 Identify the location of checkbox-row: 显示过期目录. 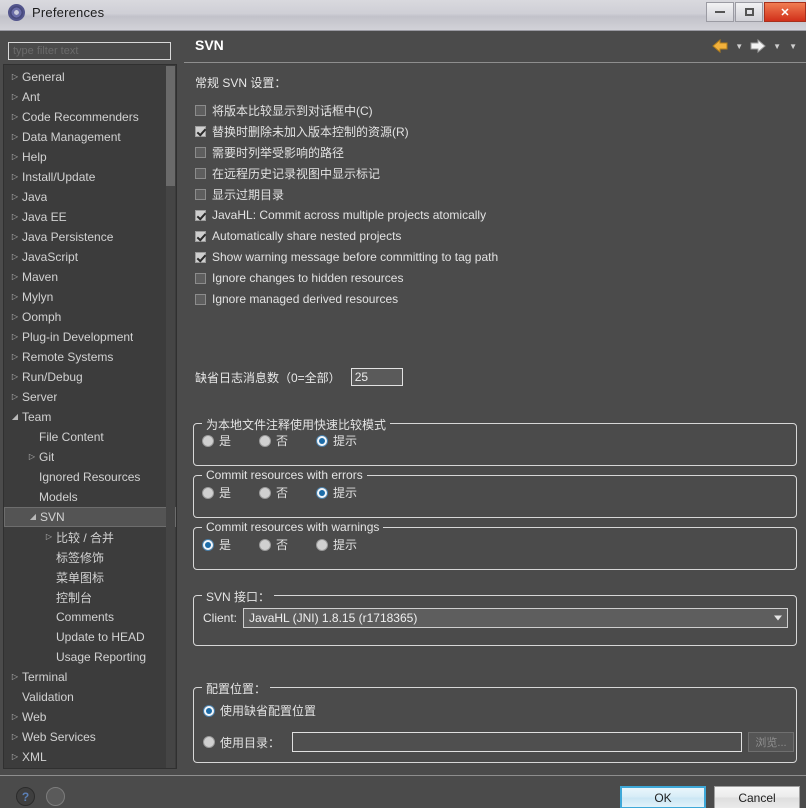
(239, 194).